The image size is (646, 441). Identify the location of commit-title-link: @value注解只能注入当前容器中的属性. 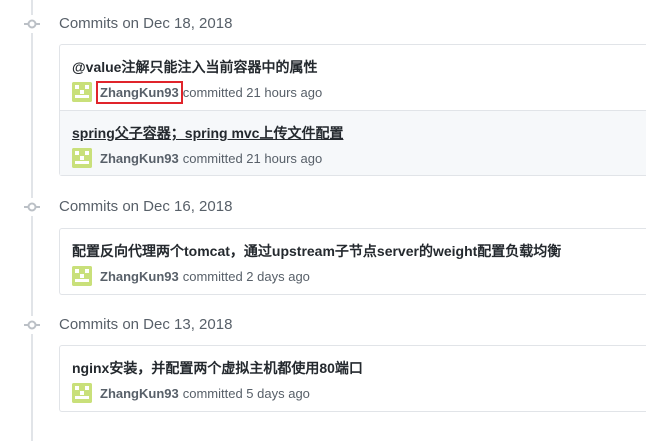
(194, 67).